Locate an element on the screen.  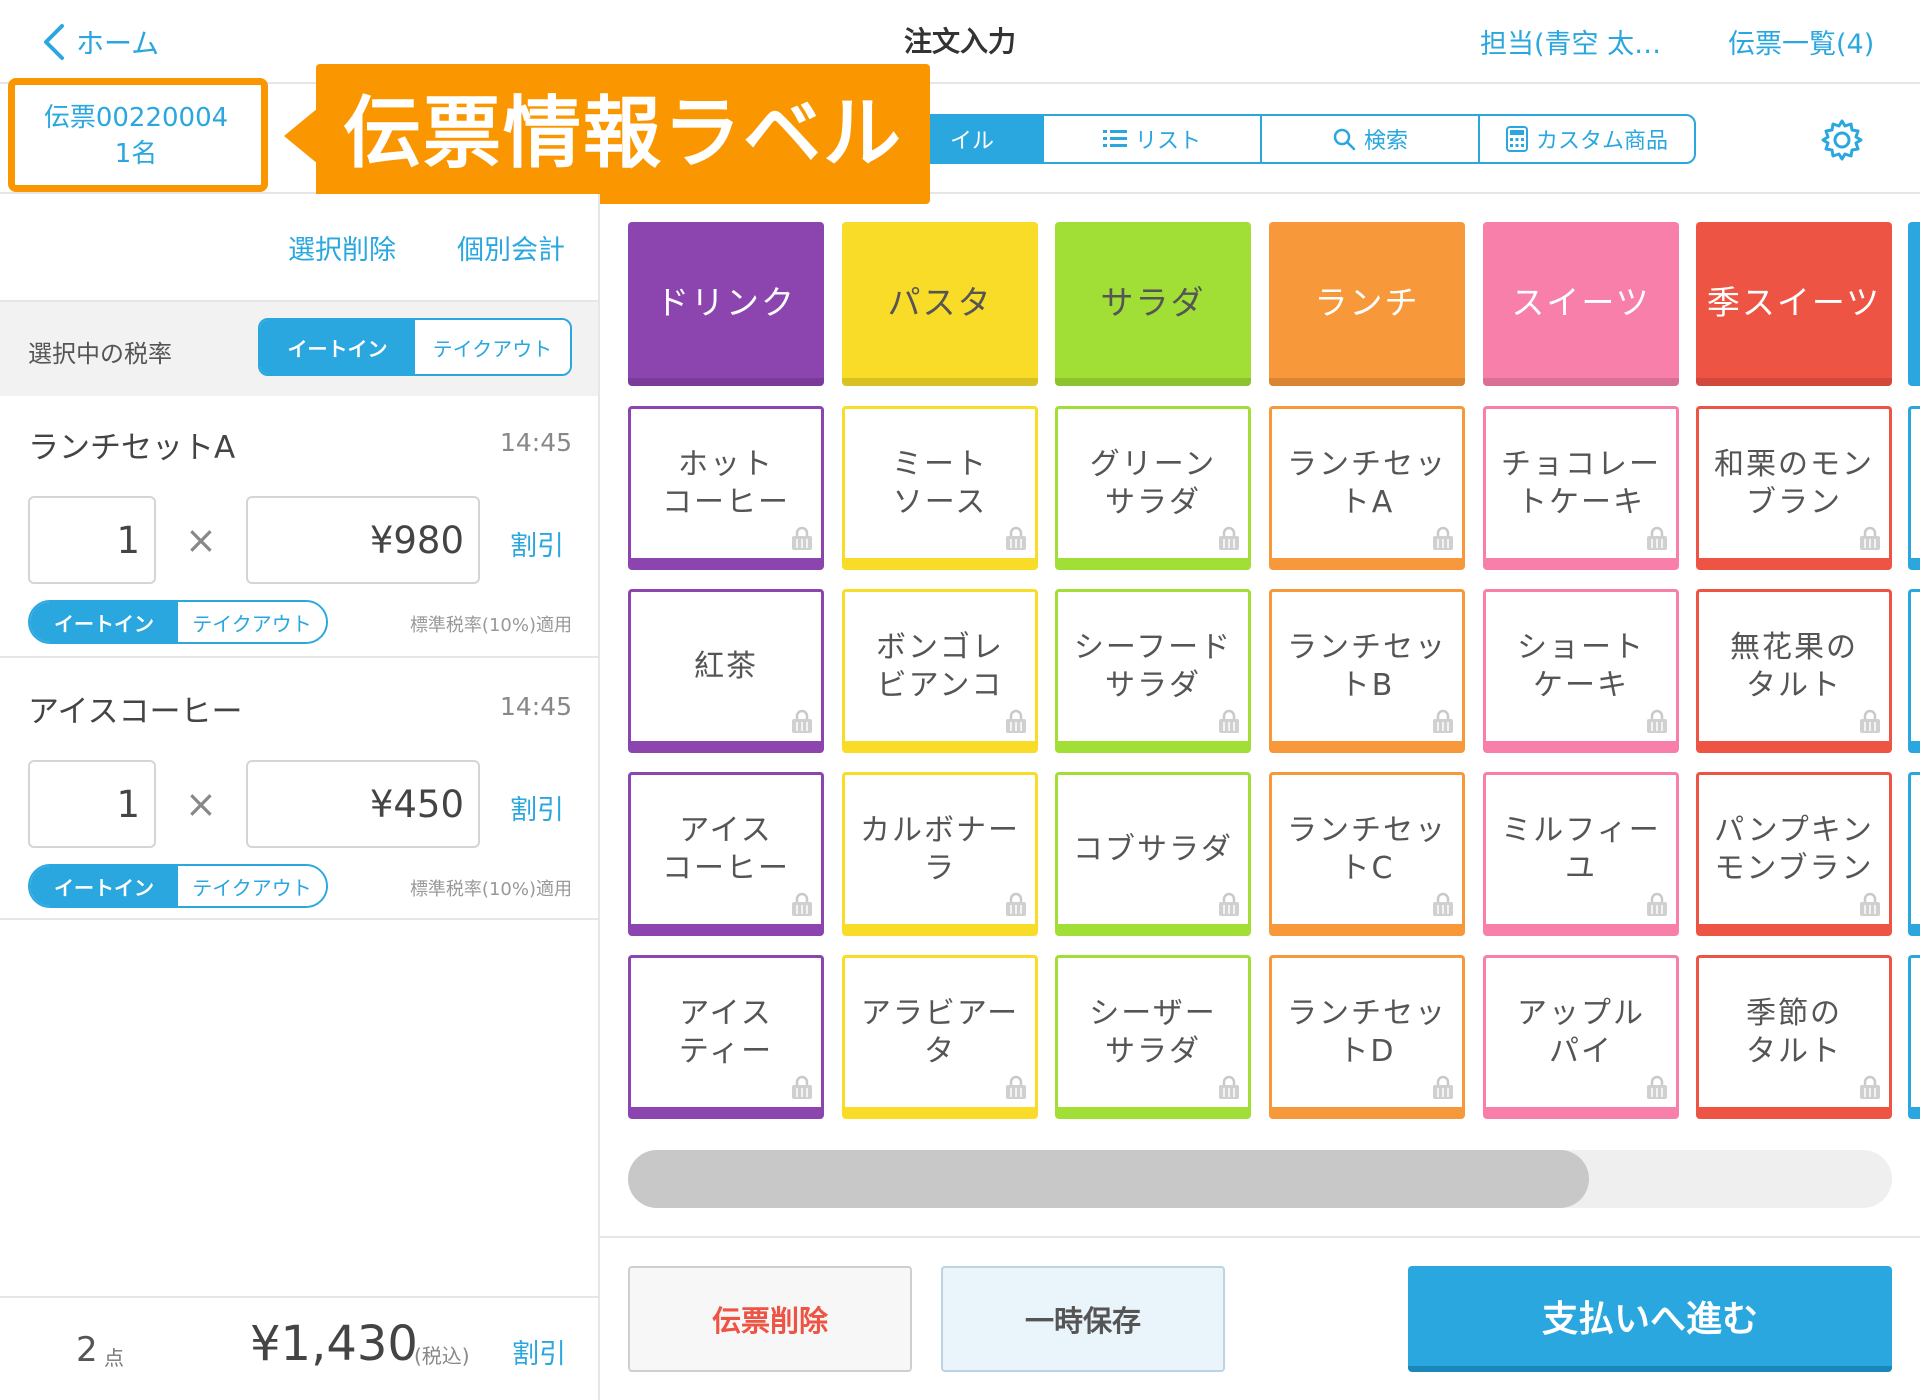
product-name: アイス コーヒー is located at coordinates (726, 850).